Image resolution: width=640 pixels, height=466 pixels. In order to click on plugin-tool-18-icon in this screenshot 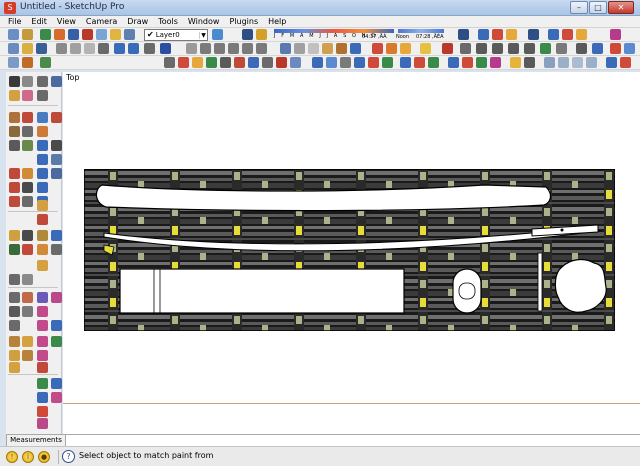, I will do `click(419, 62)`.